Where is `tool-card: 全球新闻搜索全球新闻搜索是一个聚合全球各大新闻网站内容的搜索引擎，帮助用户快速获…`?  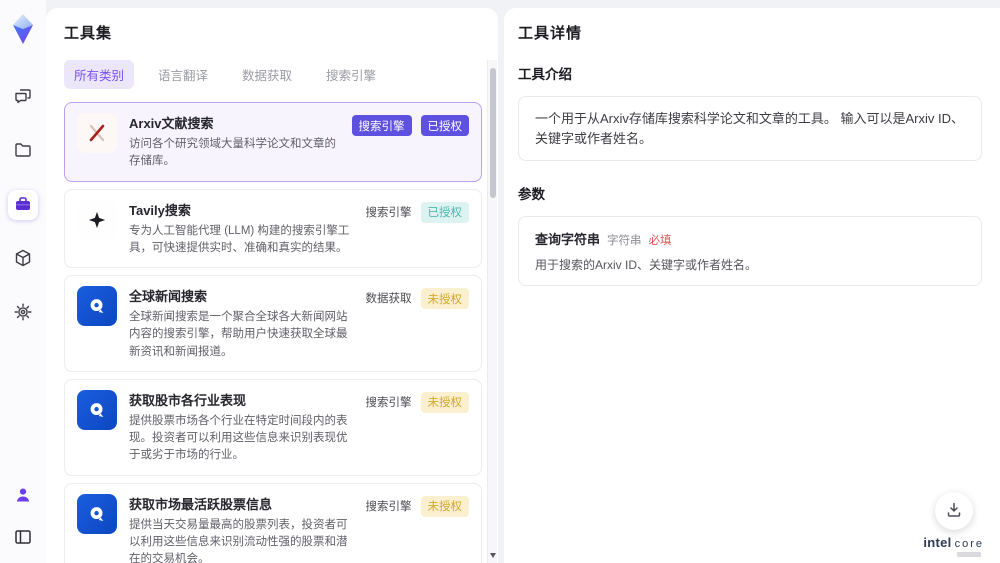 tool-card: 全球新闻搜索全球新闻搜索是一个聚合全球各大新闻网站内容的搜索引擎，帮助用户快速获… is located at coordinates (273, 323).